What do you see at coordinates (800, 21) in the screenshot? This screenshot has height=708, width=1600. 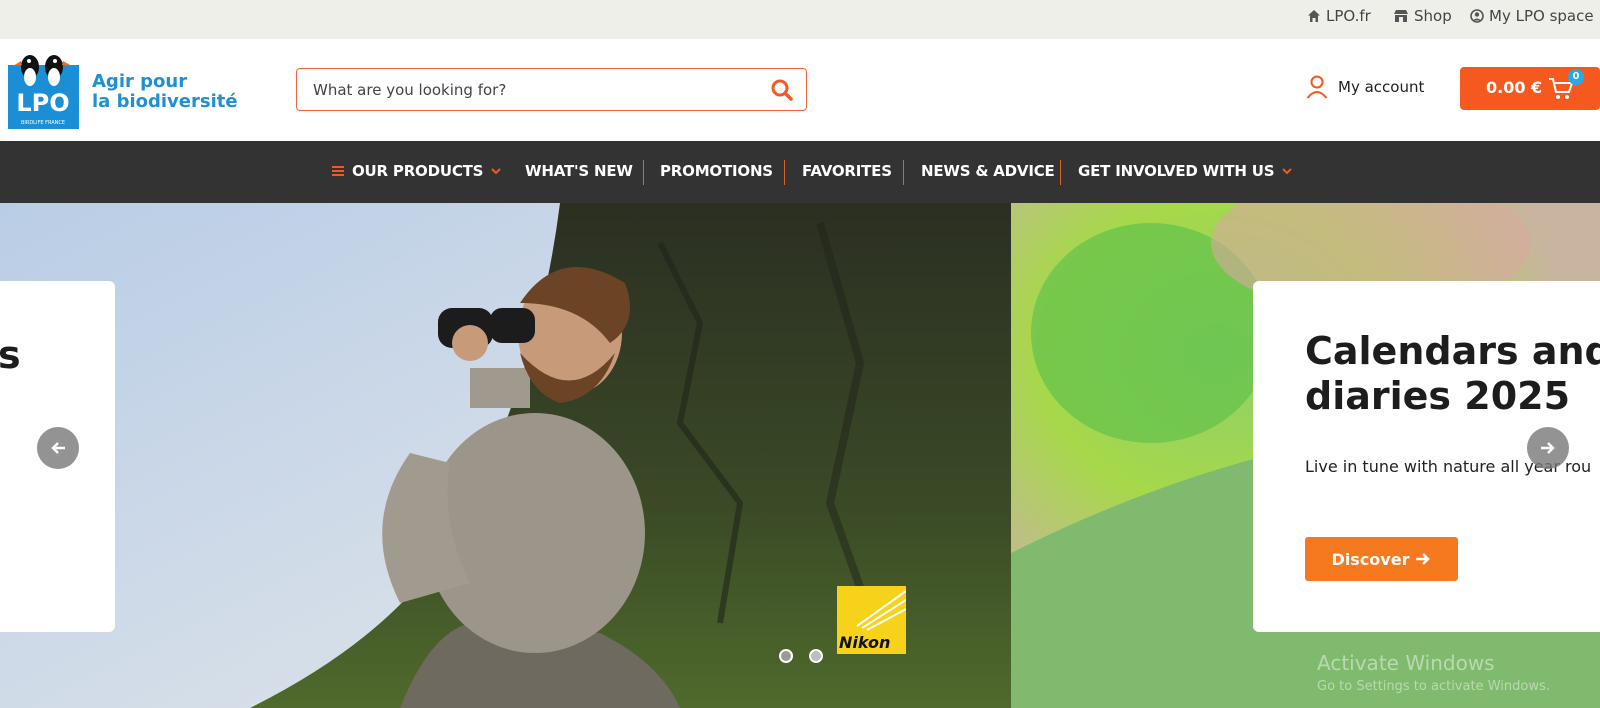 I see `top-utility-bar: LPO.fr Shop My LPO space` at bounding box center [800, 21].